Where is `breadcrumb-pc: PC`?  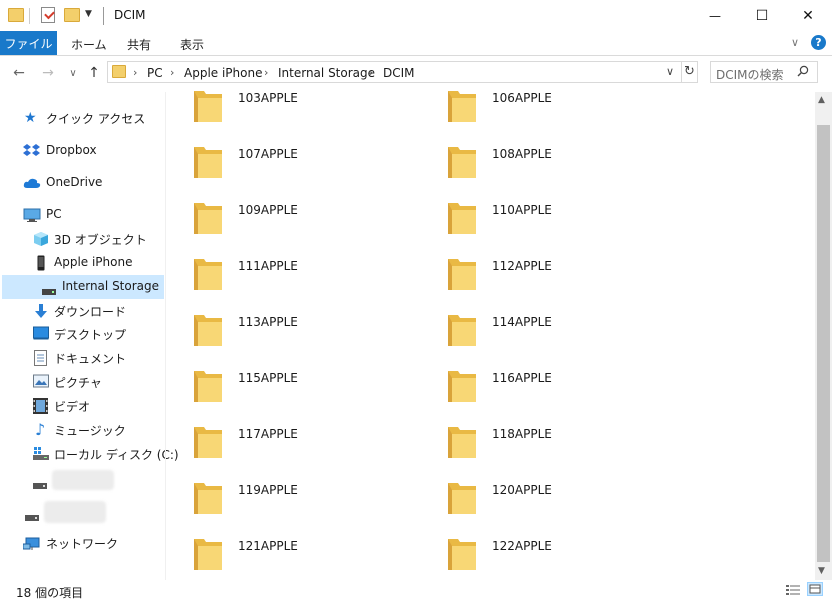 breadcrumb-pc: PC is located at coordinates (155, 73).